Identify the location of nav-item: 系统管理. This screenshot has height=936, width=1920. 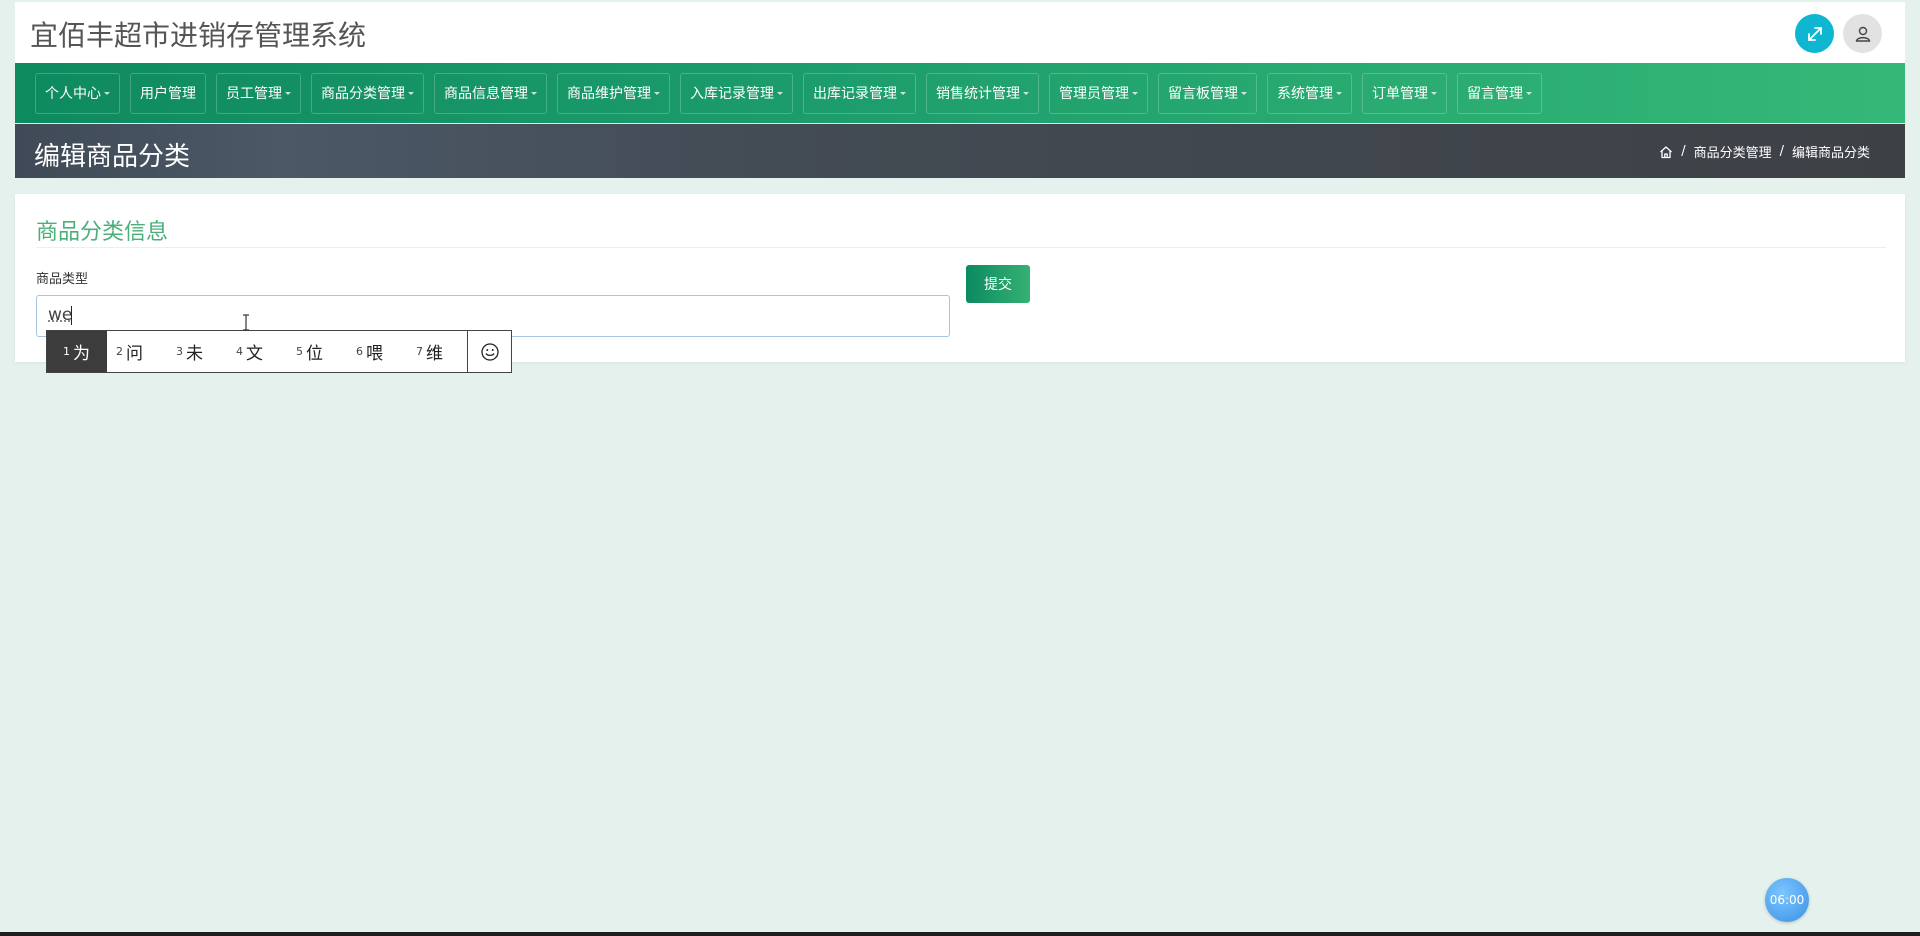
(1309, 93).